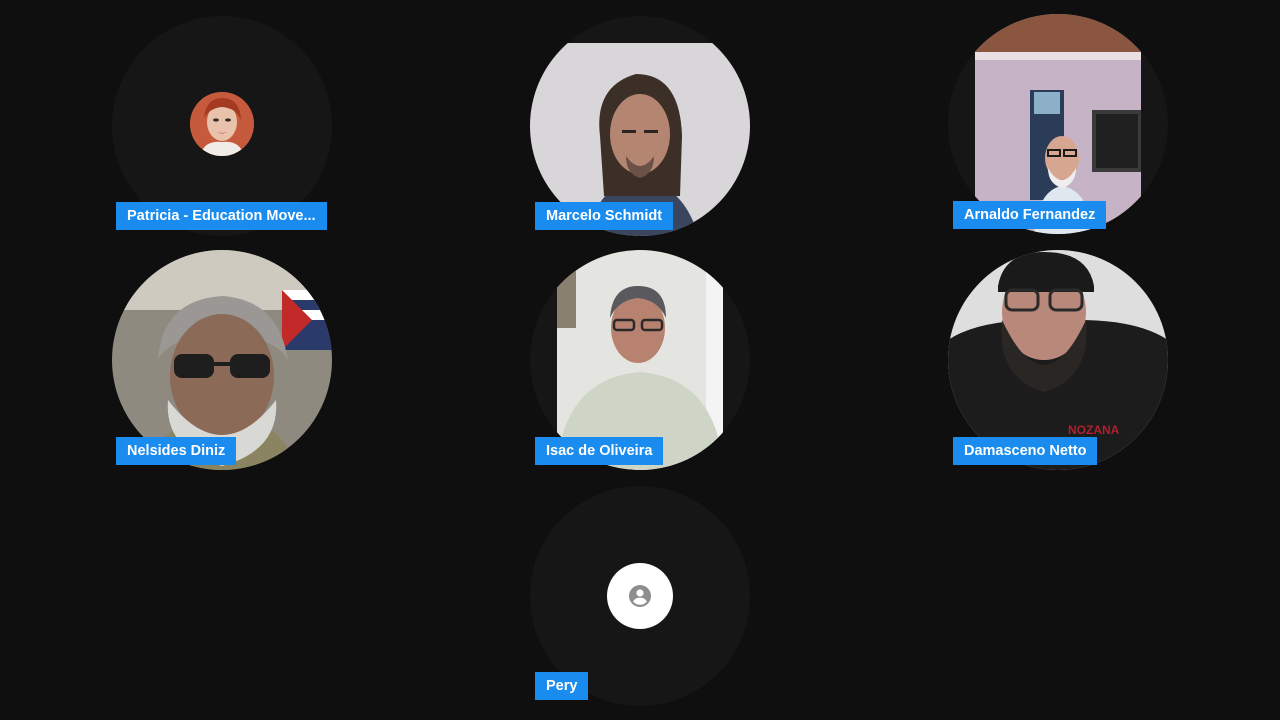  Describe the element at coordinates (176, 451) in the screenshot. I see `participant-name-tag: Nelsides Diniz` at that location.